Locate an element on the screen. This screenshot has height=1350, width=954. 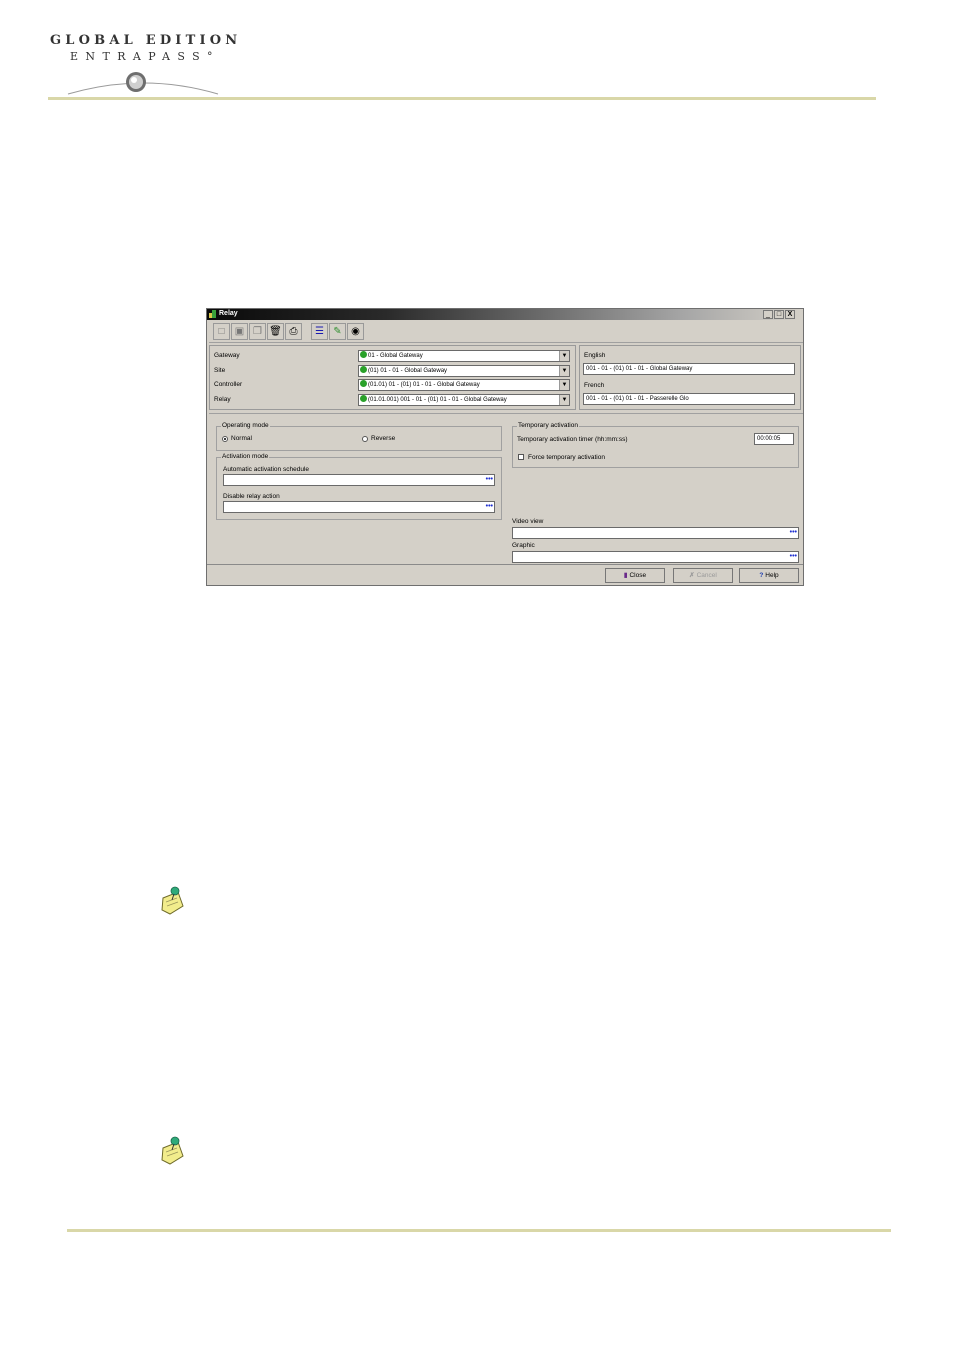
entrapass-logo: GLOBAL EDITION ENTRAPASS° is located at coordinates (143, 66).